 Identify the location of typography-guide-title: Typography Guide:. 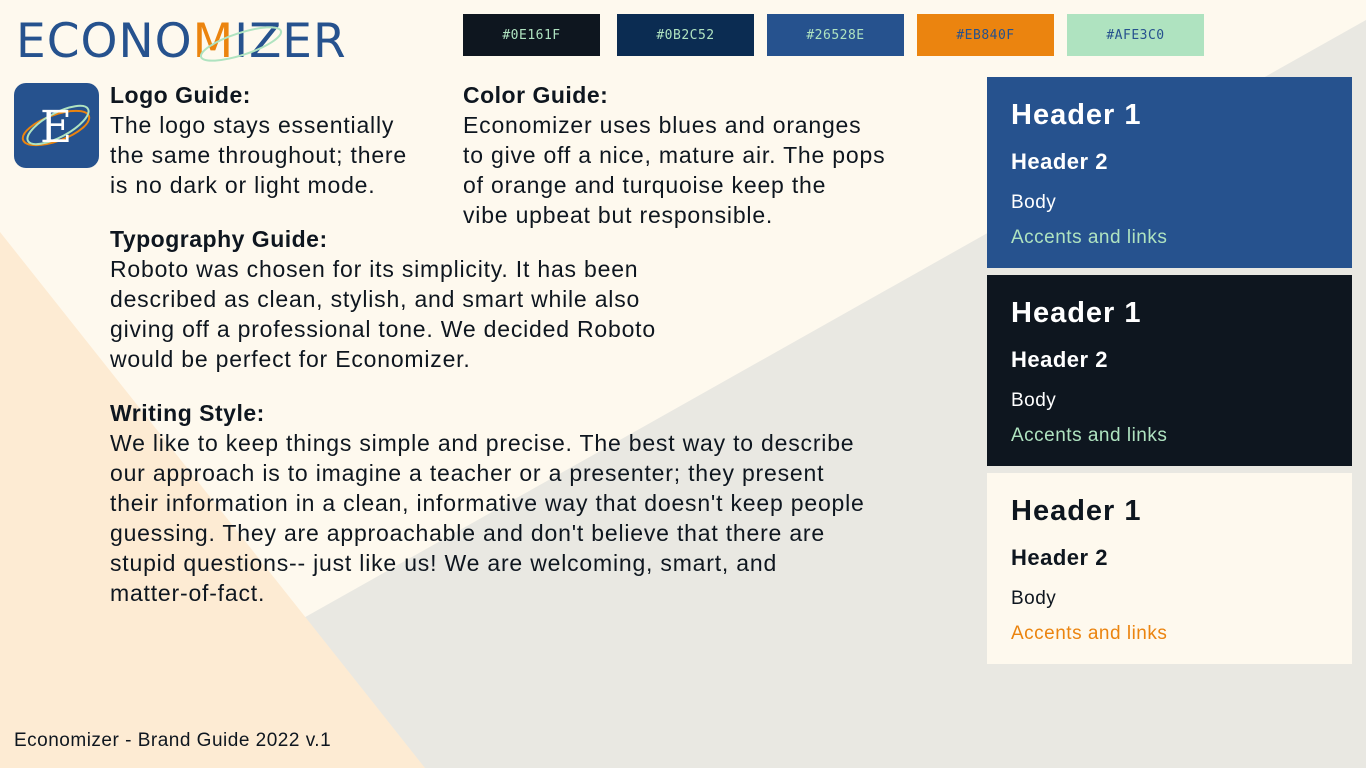
(219, 239).